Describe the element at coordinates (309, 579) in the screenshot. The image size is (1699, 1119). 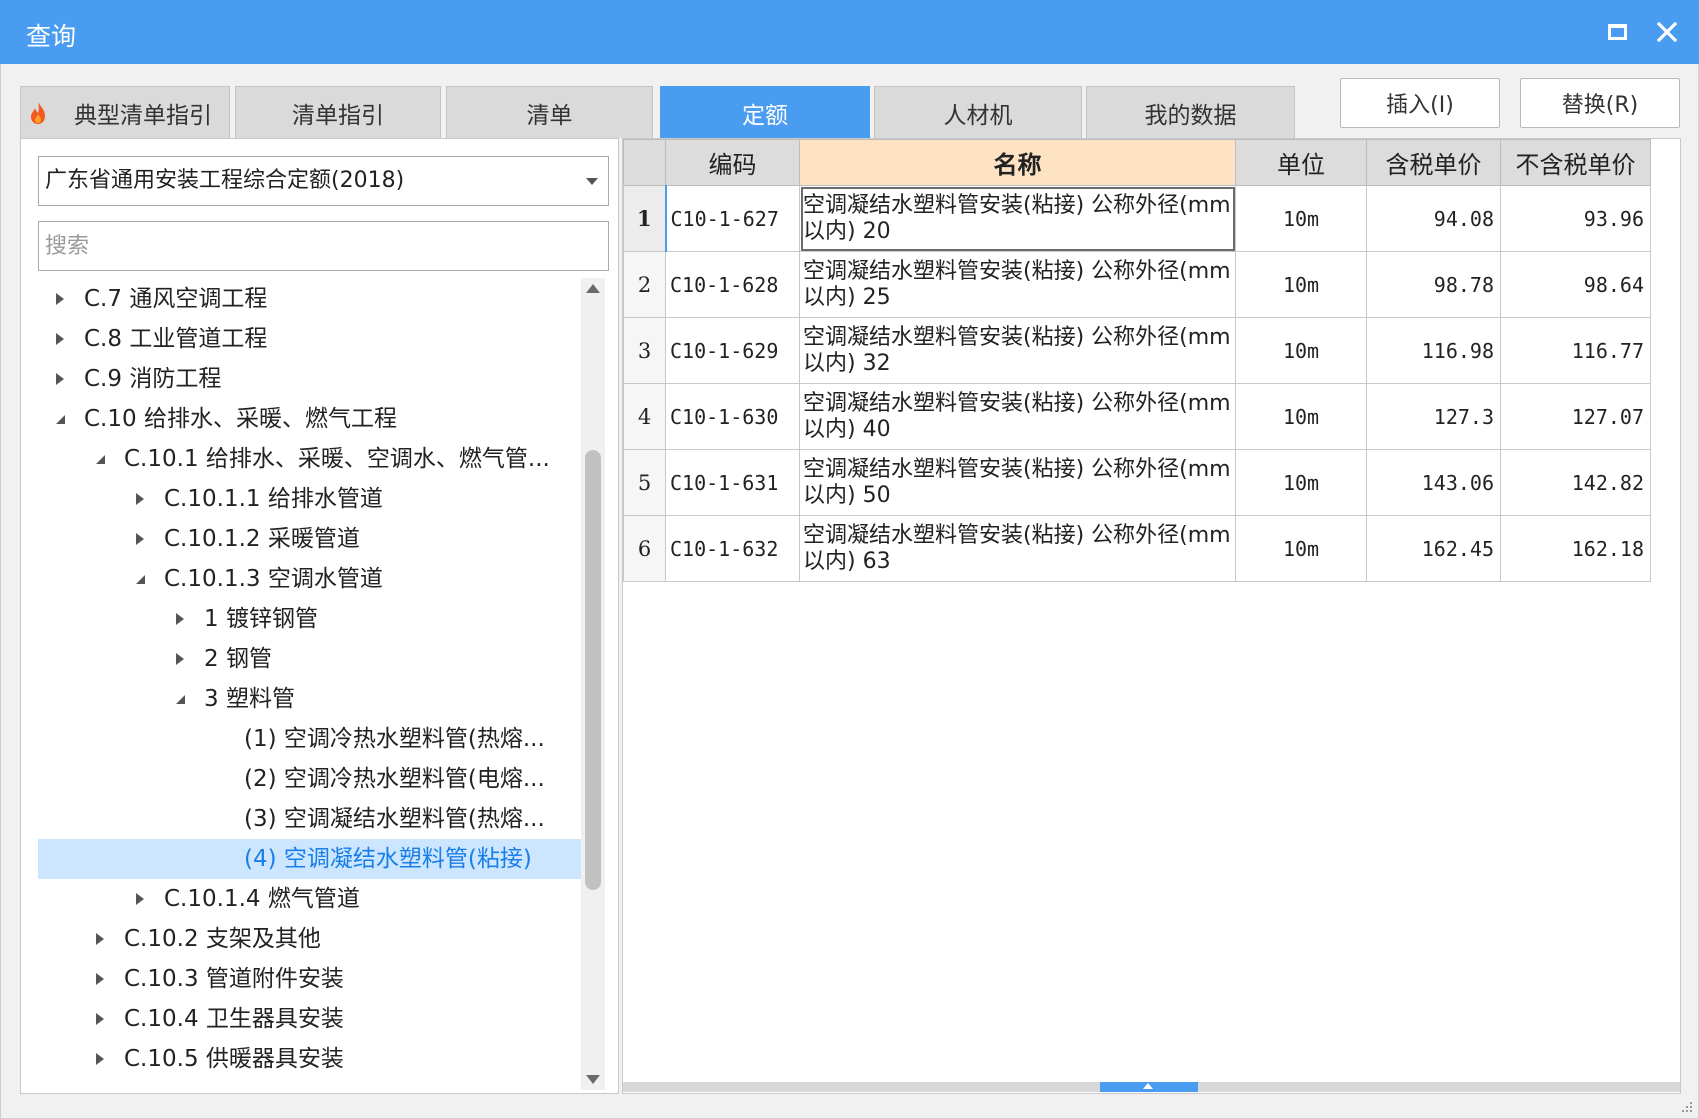
I see `tree-item: C.10.1.3 空调水管道` at that location.